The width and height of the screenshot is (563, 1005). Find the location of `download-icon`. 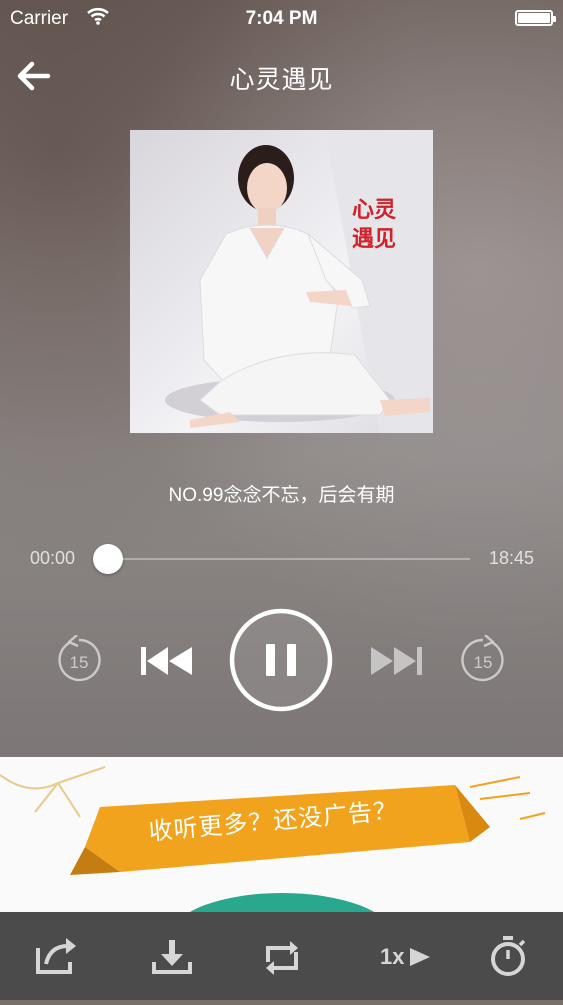

download-icon is located at coordinates (172, 957).